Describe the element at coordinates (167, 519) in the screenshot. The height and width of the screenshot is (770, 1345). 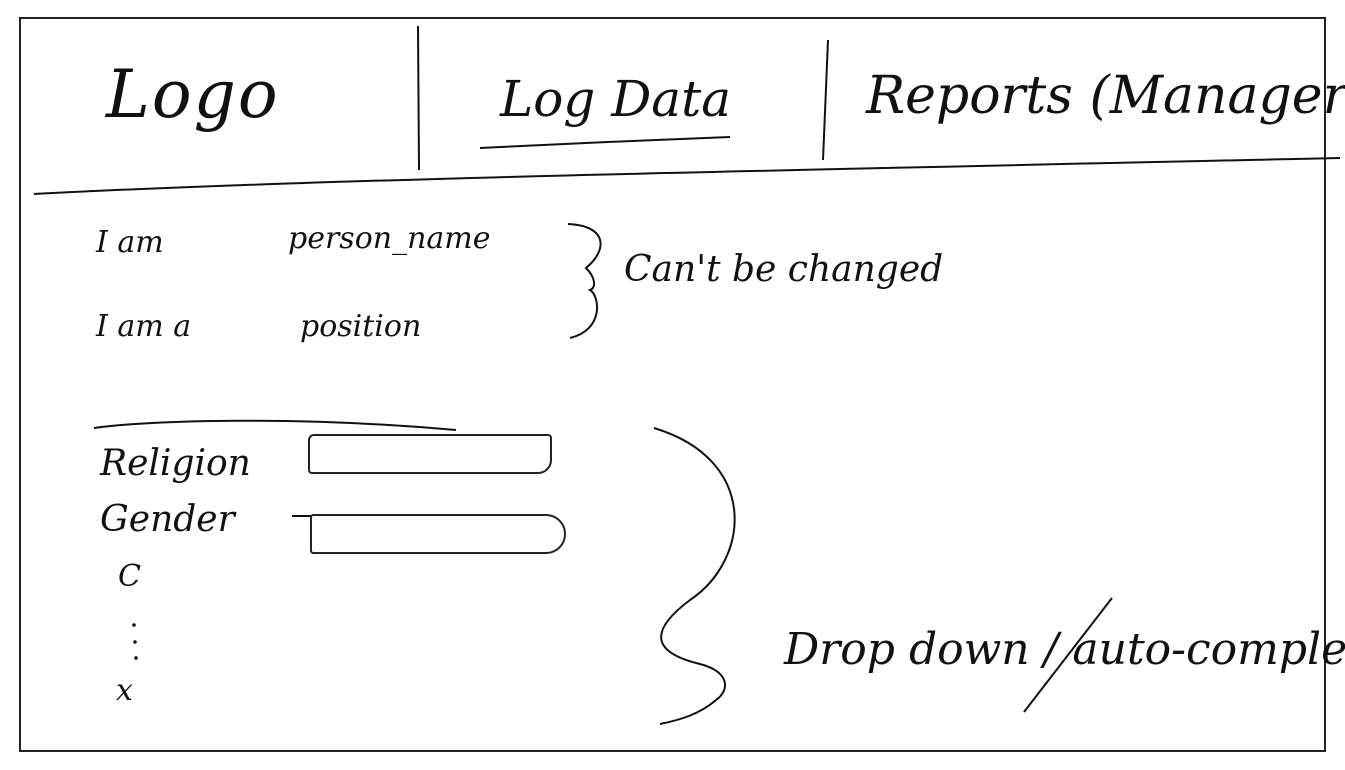
I see `gender-label: Gender` at that location.